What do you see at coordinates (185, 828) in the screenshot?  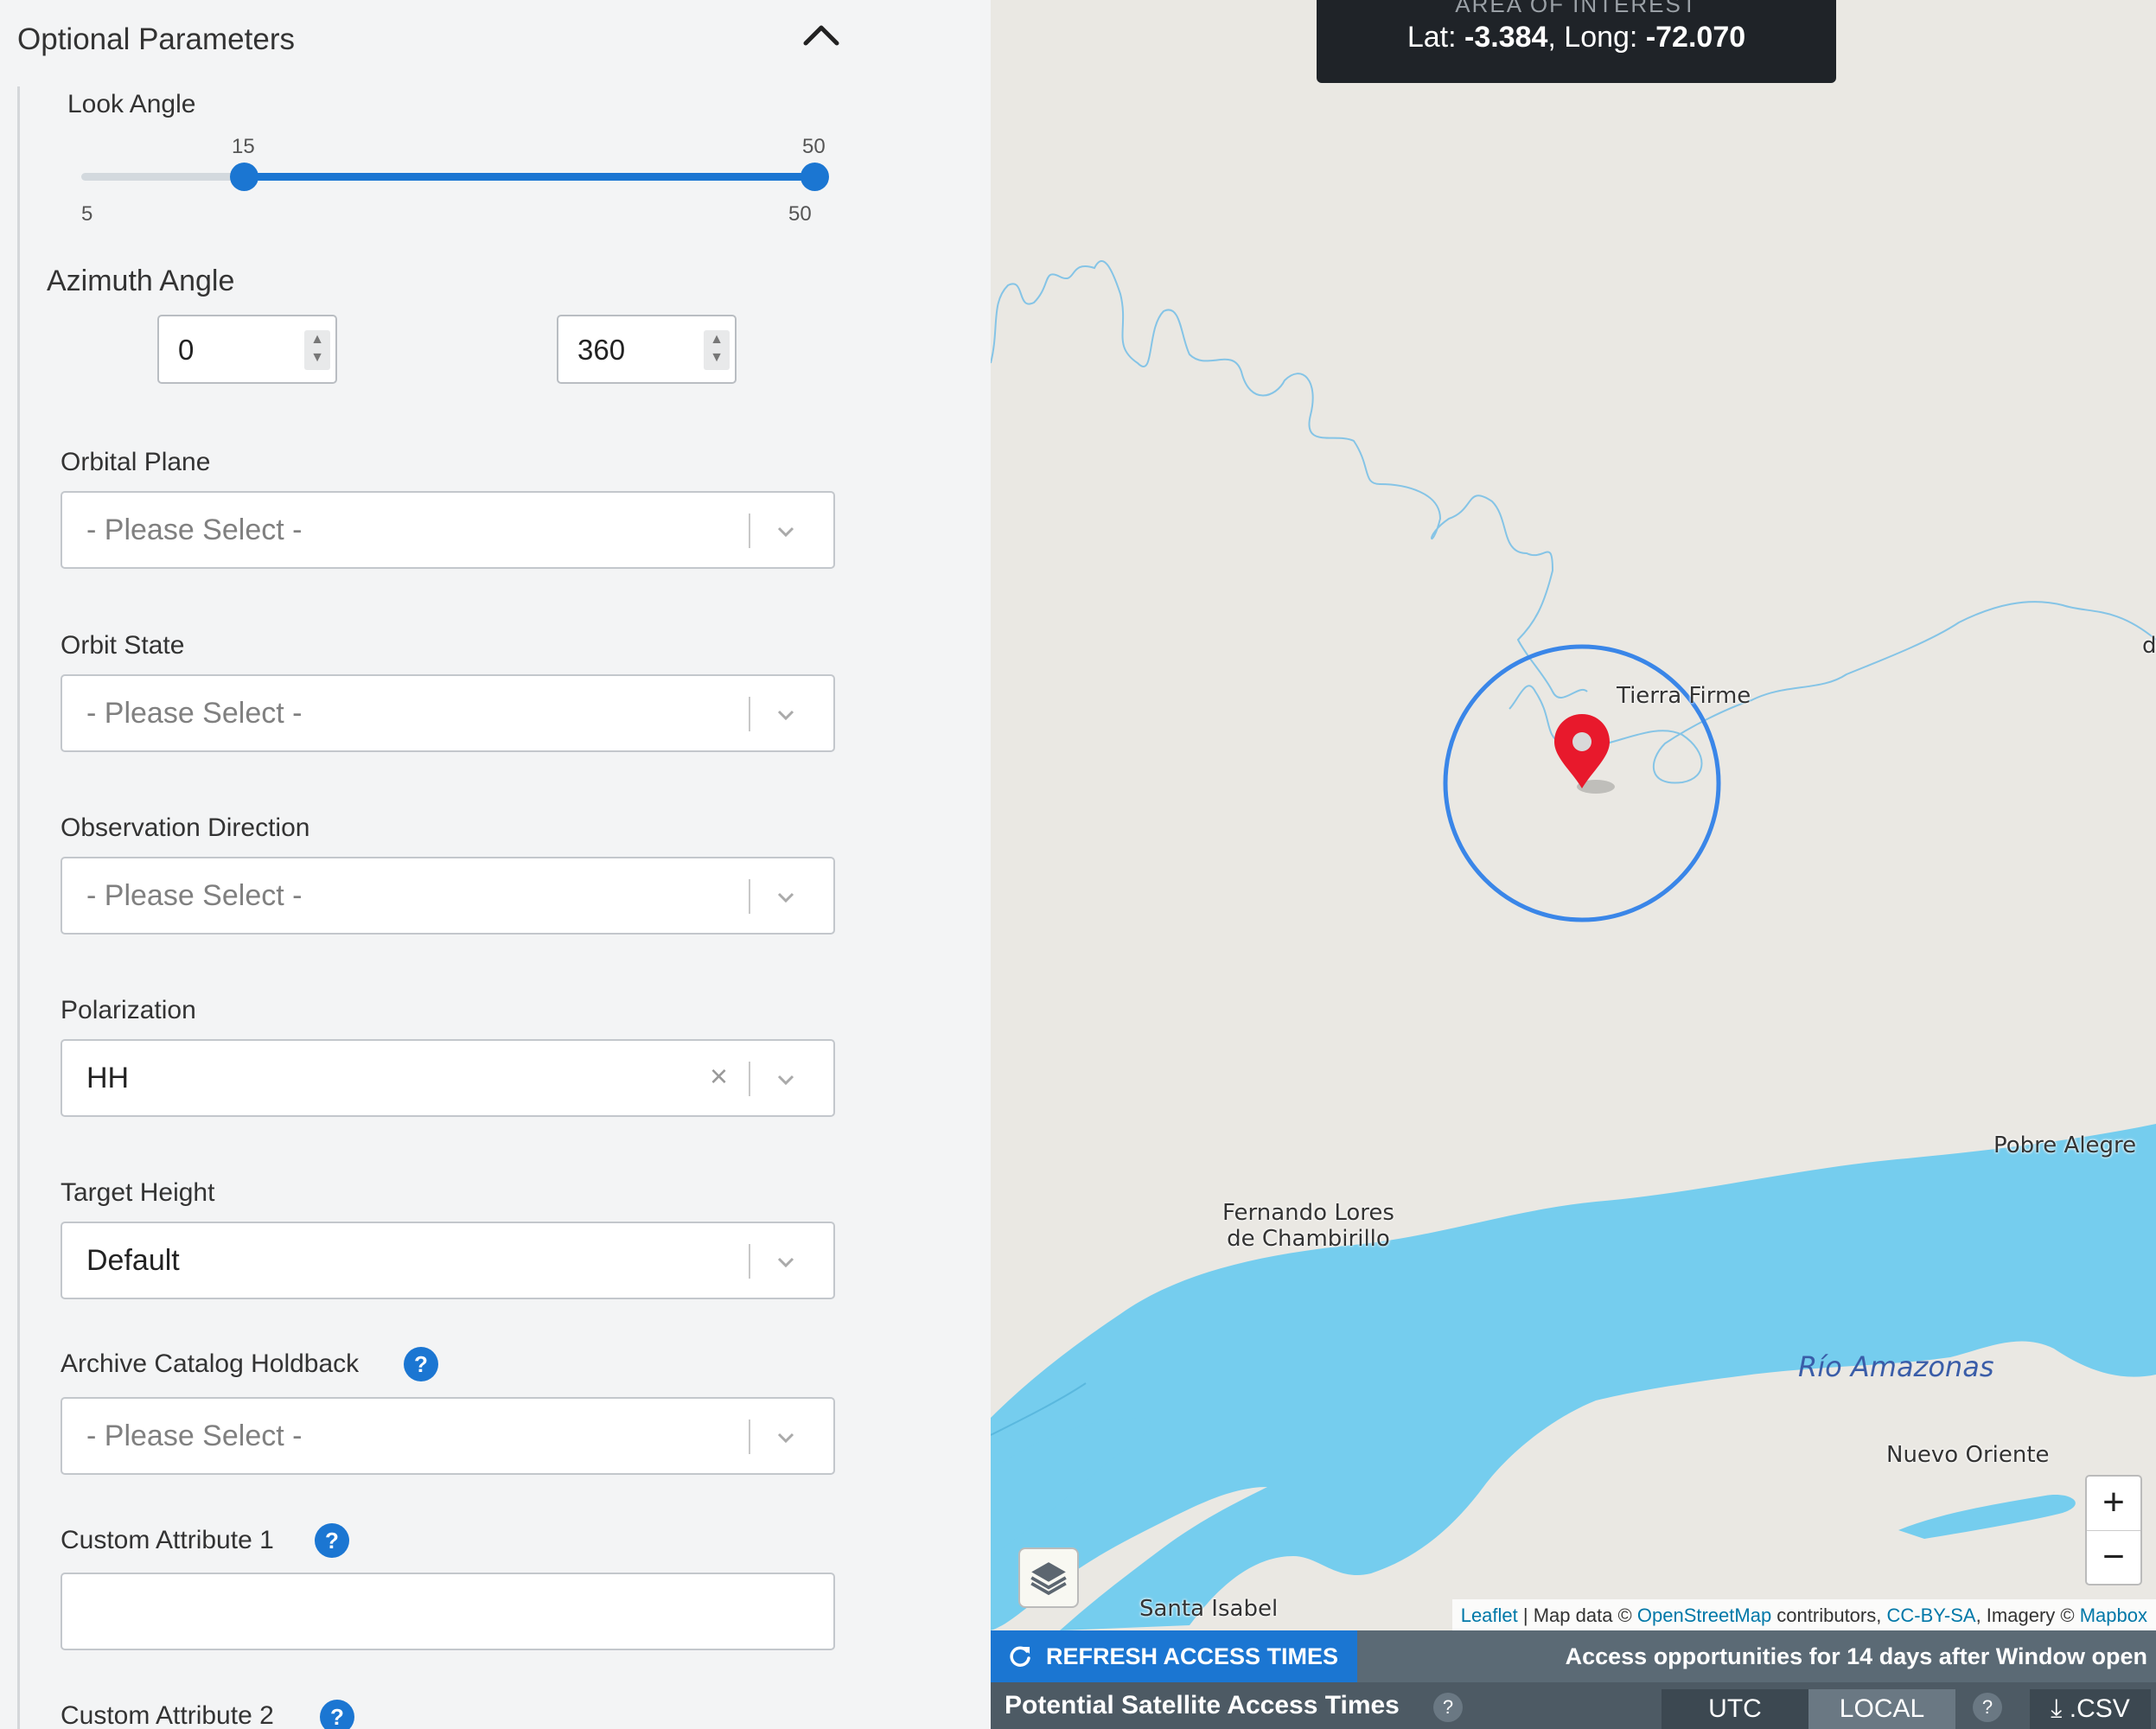 I see `observation-direction-label: Observation Direction` at bounding box center [185, 828].